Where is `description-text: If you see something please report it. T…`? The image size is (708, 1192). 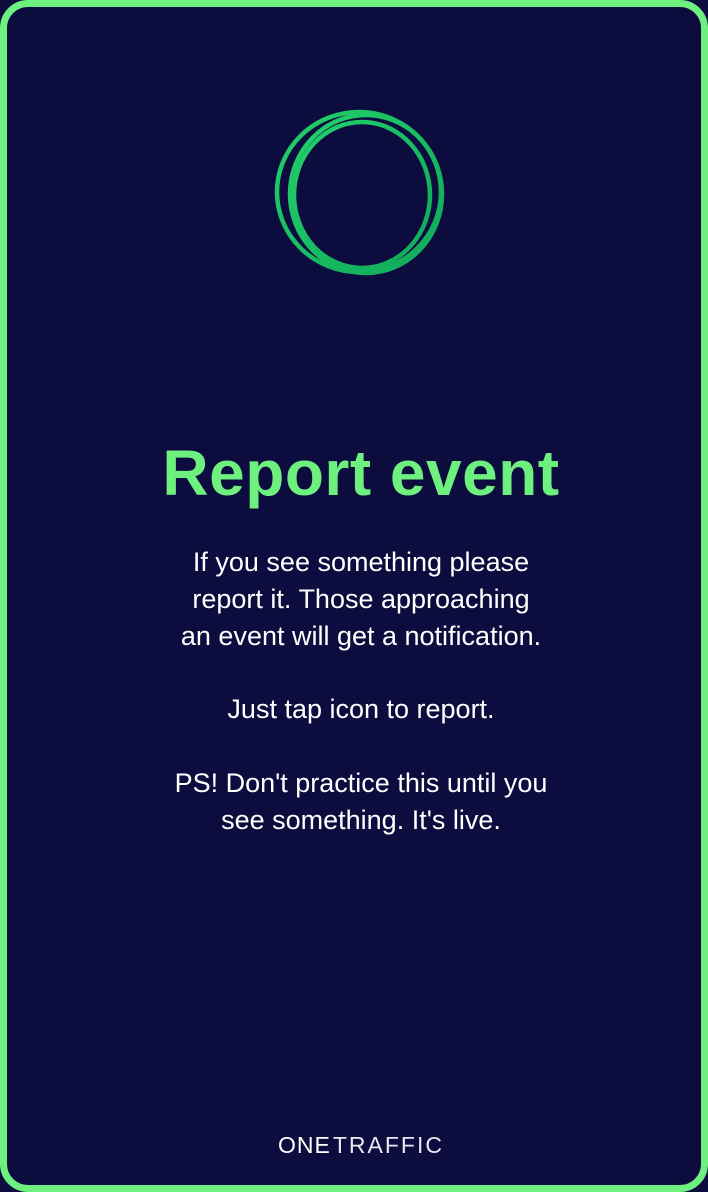
description-text: If you see something please report it. T… is located at coordinates (361, 599).